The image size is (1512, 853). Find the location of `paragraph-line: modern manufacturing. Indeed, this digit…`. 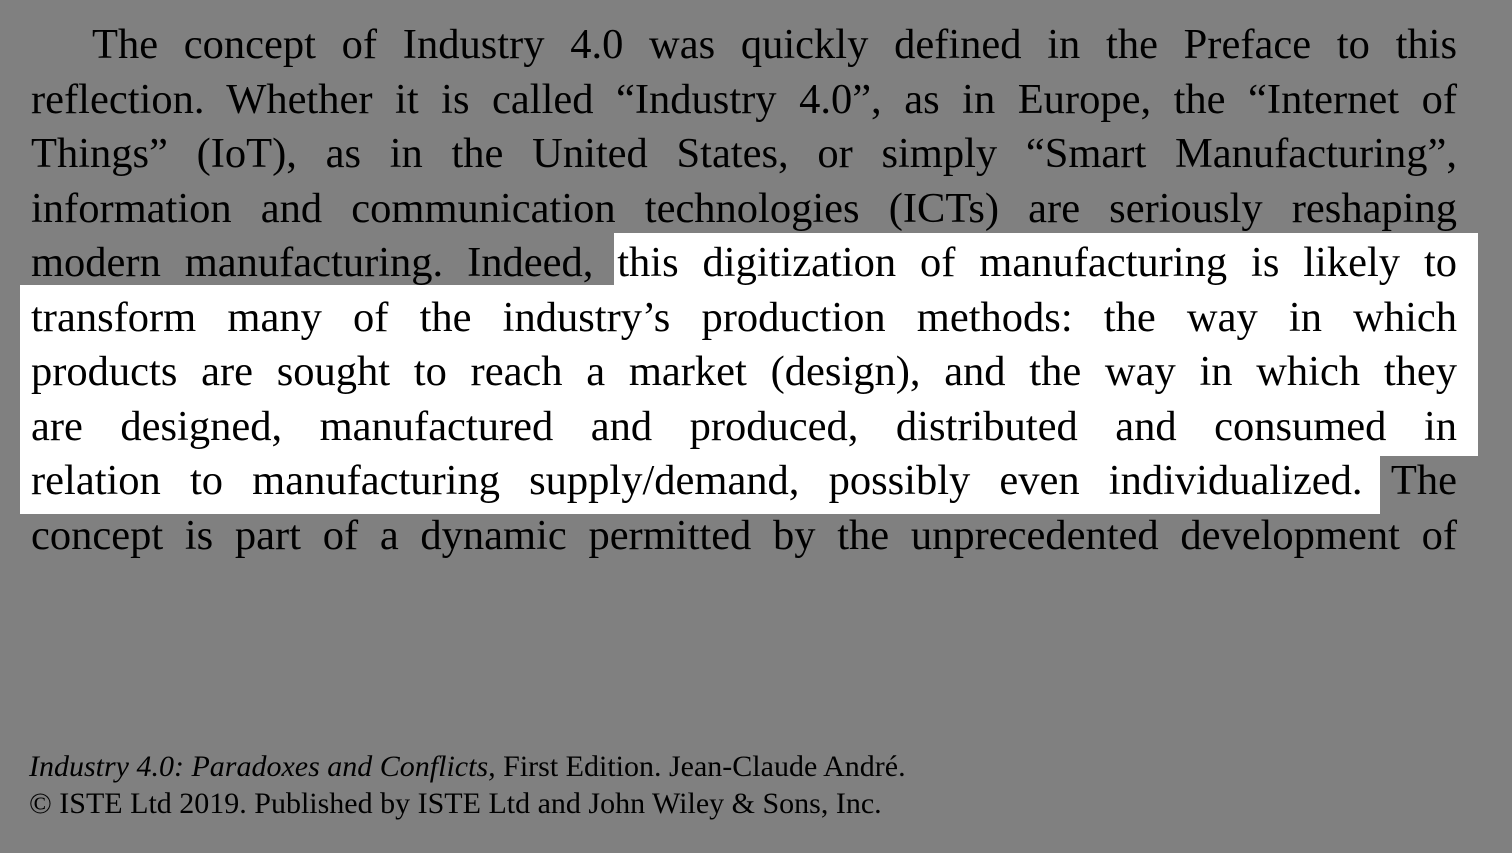

paragraph-line: modern manufacturing. Indeed, this digit… is located at coordinates (744, 262).